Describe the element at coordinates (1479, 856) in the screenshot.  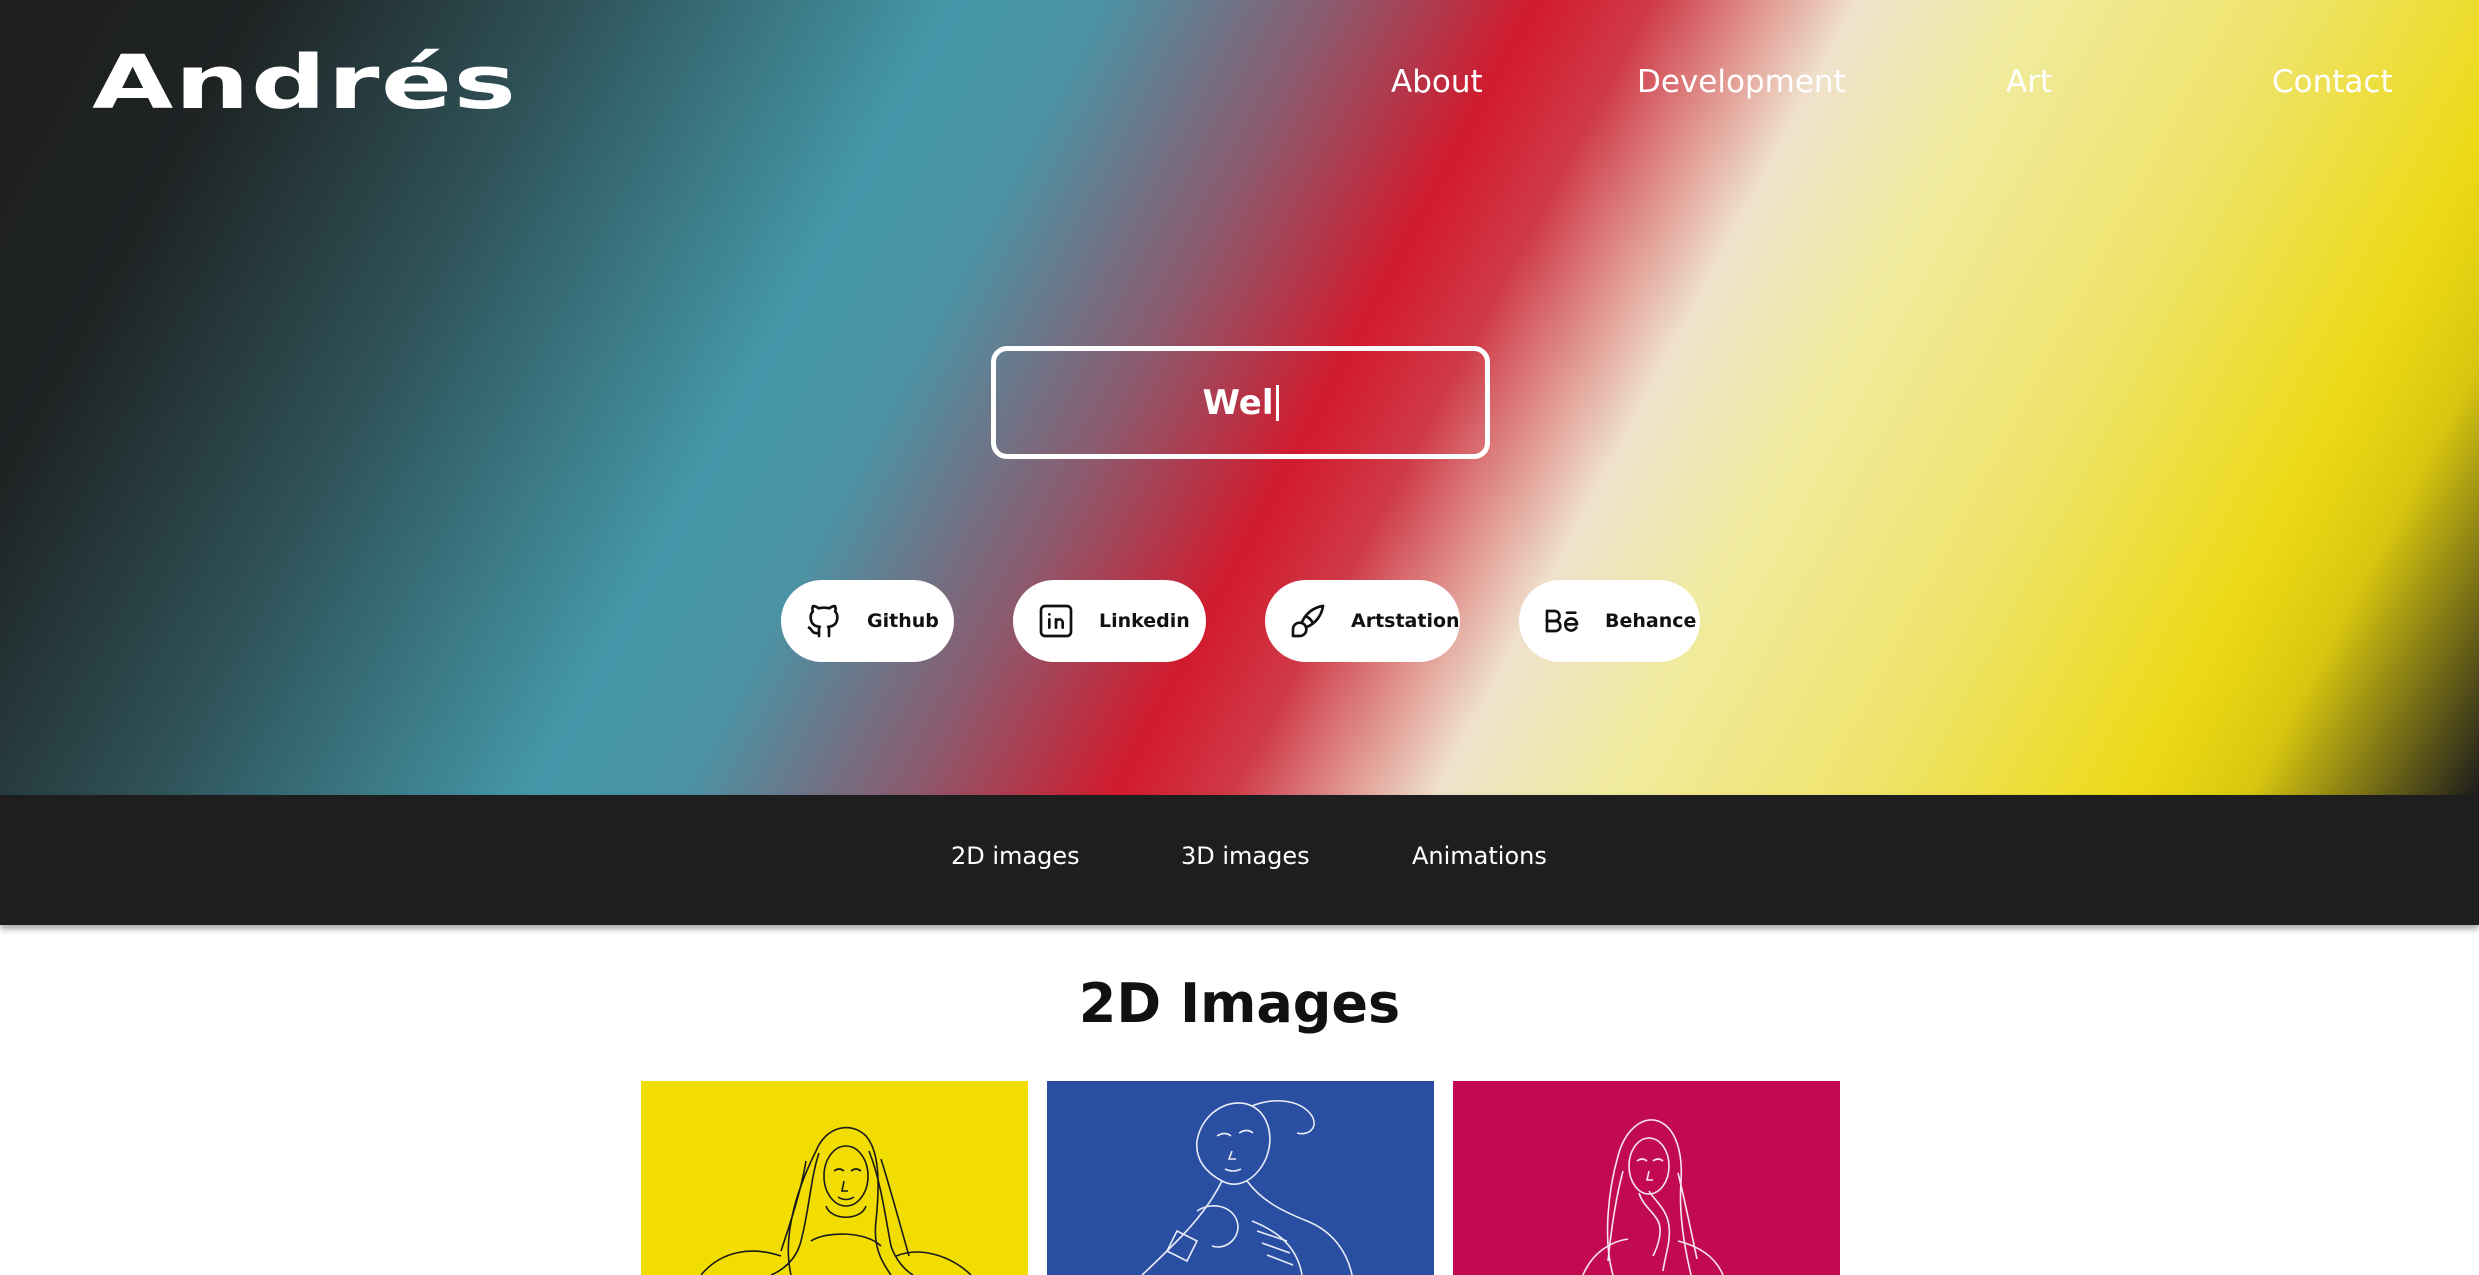
I see `subnav-animations: Animations` at that location.